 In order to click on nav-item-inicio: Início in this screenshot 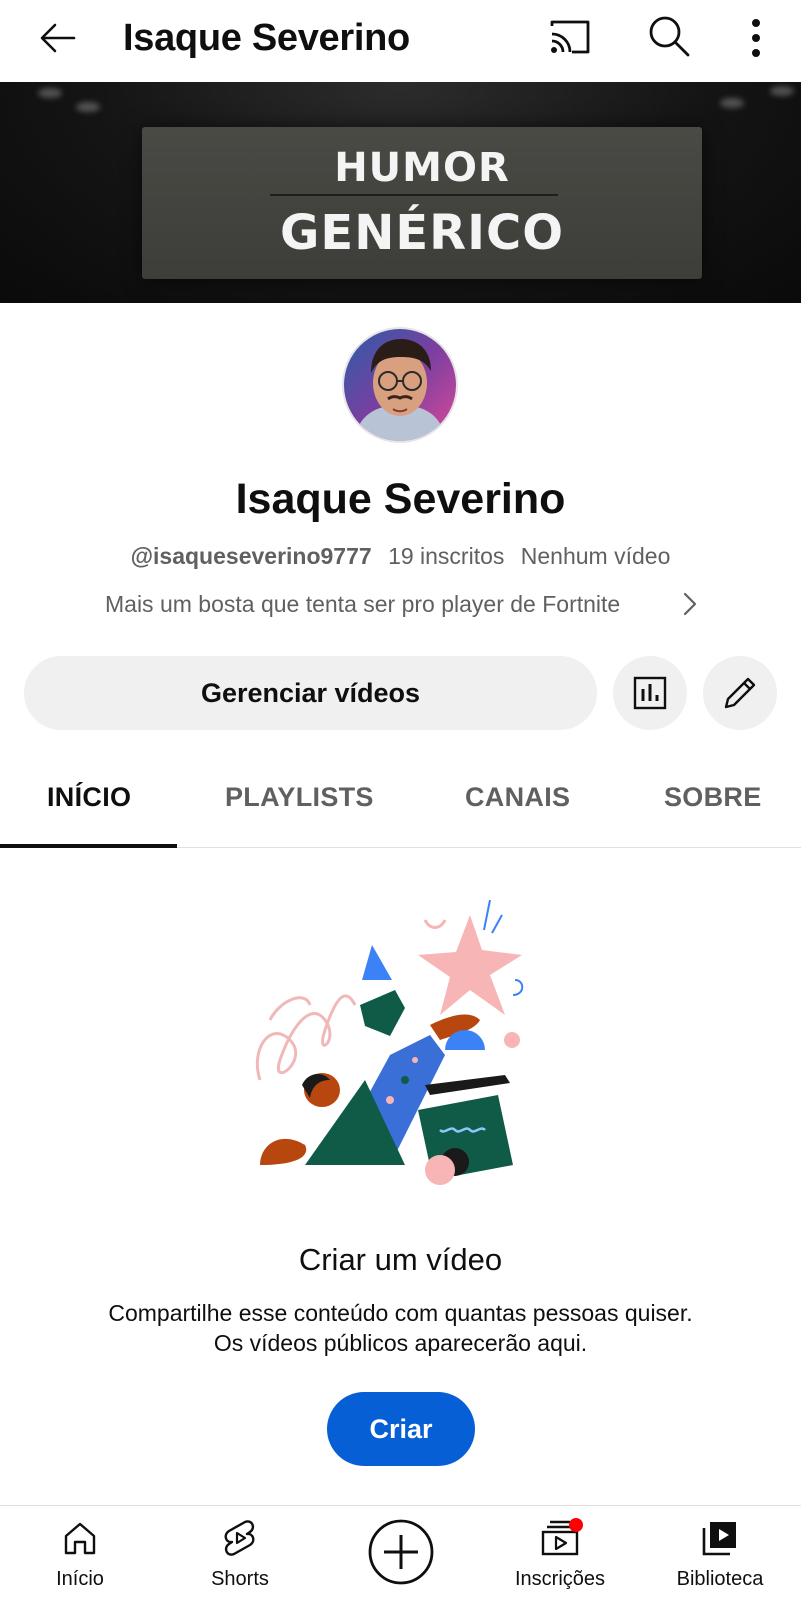, I will do `click(80, 1553)`.